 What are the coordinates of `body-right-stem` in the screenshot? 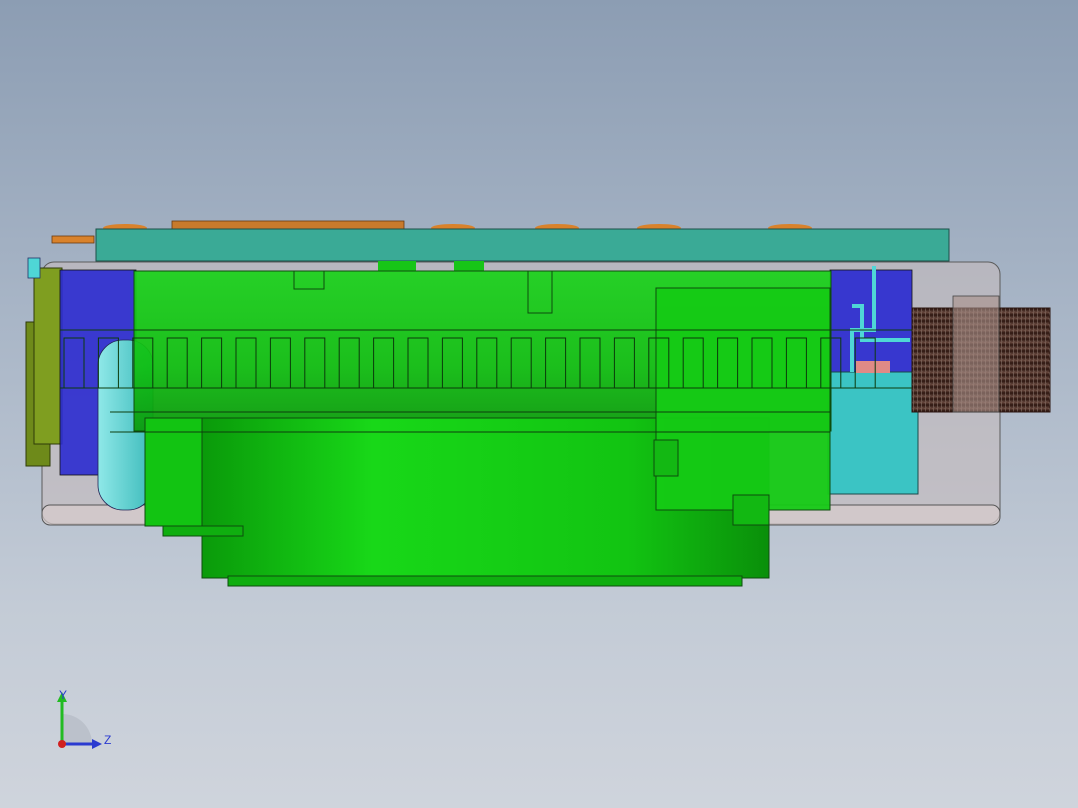 It's located at (751, 510).